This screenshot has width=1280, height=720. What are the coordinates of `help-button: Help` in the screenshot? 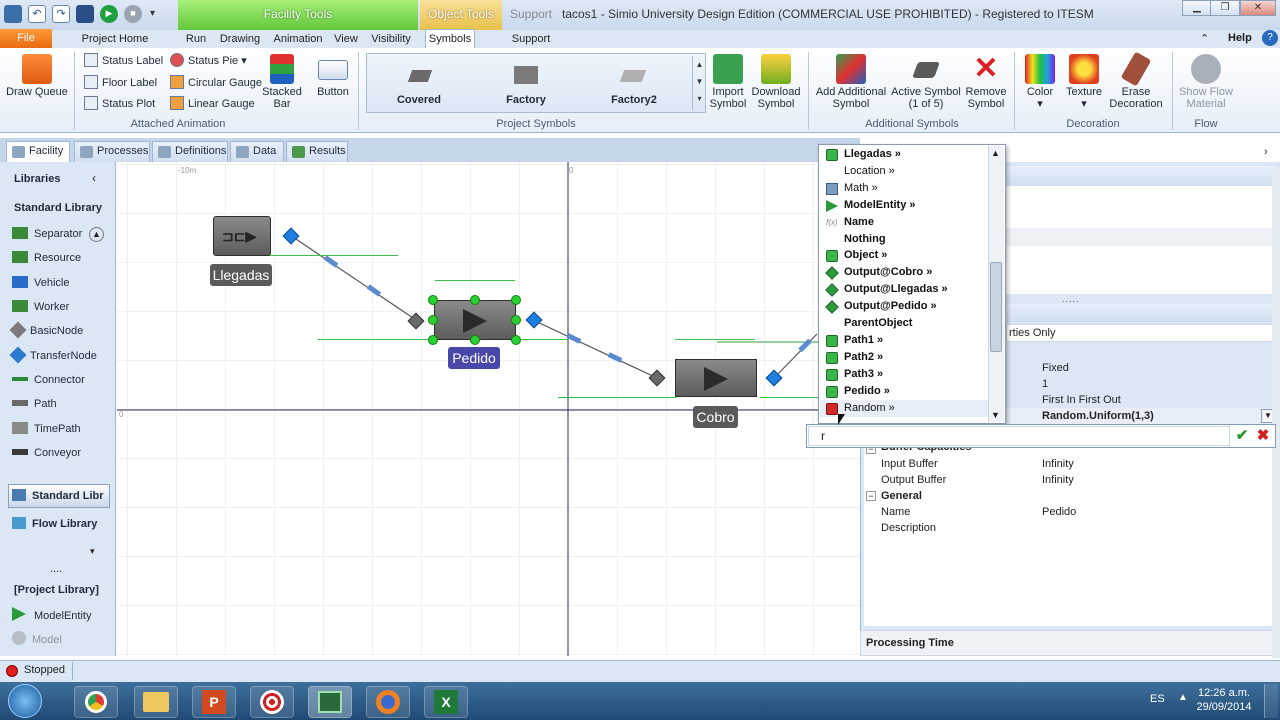 It's located at (1240, 38).